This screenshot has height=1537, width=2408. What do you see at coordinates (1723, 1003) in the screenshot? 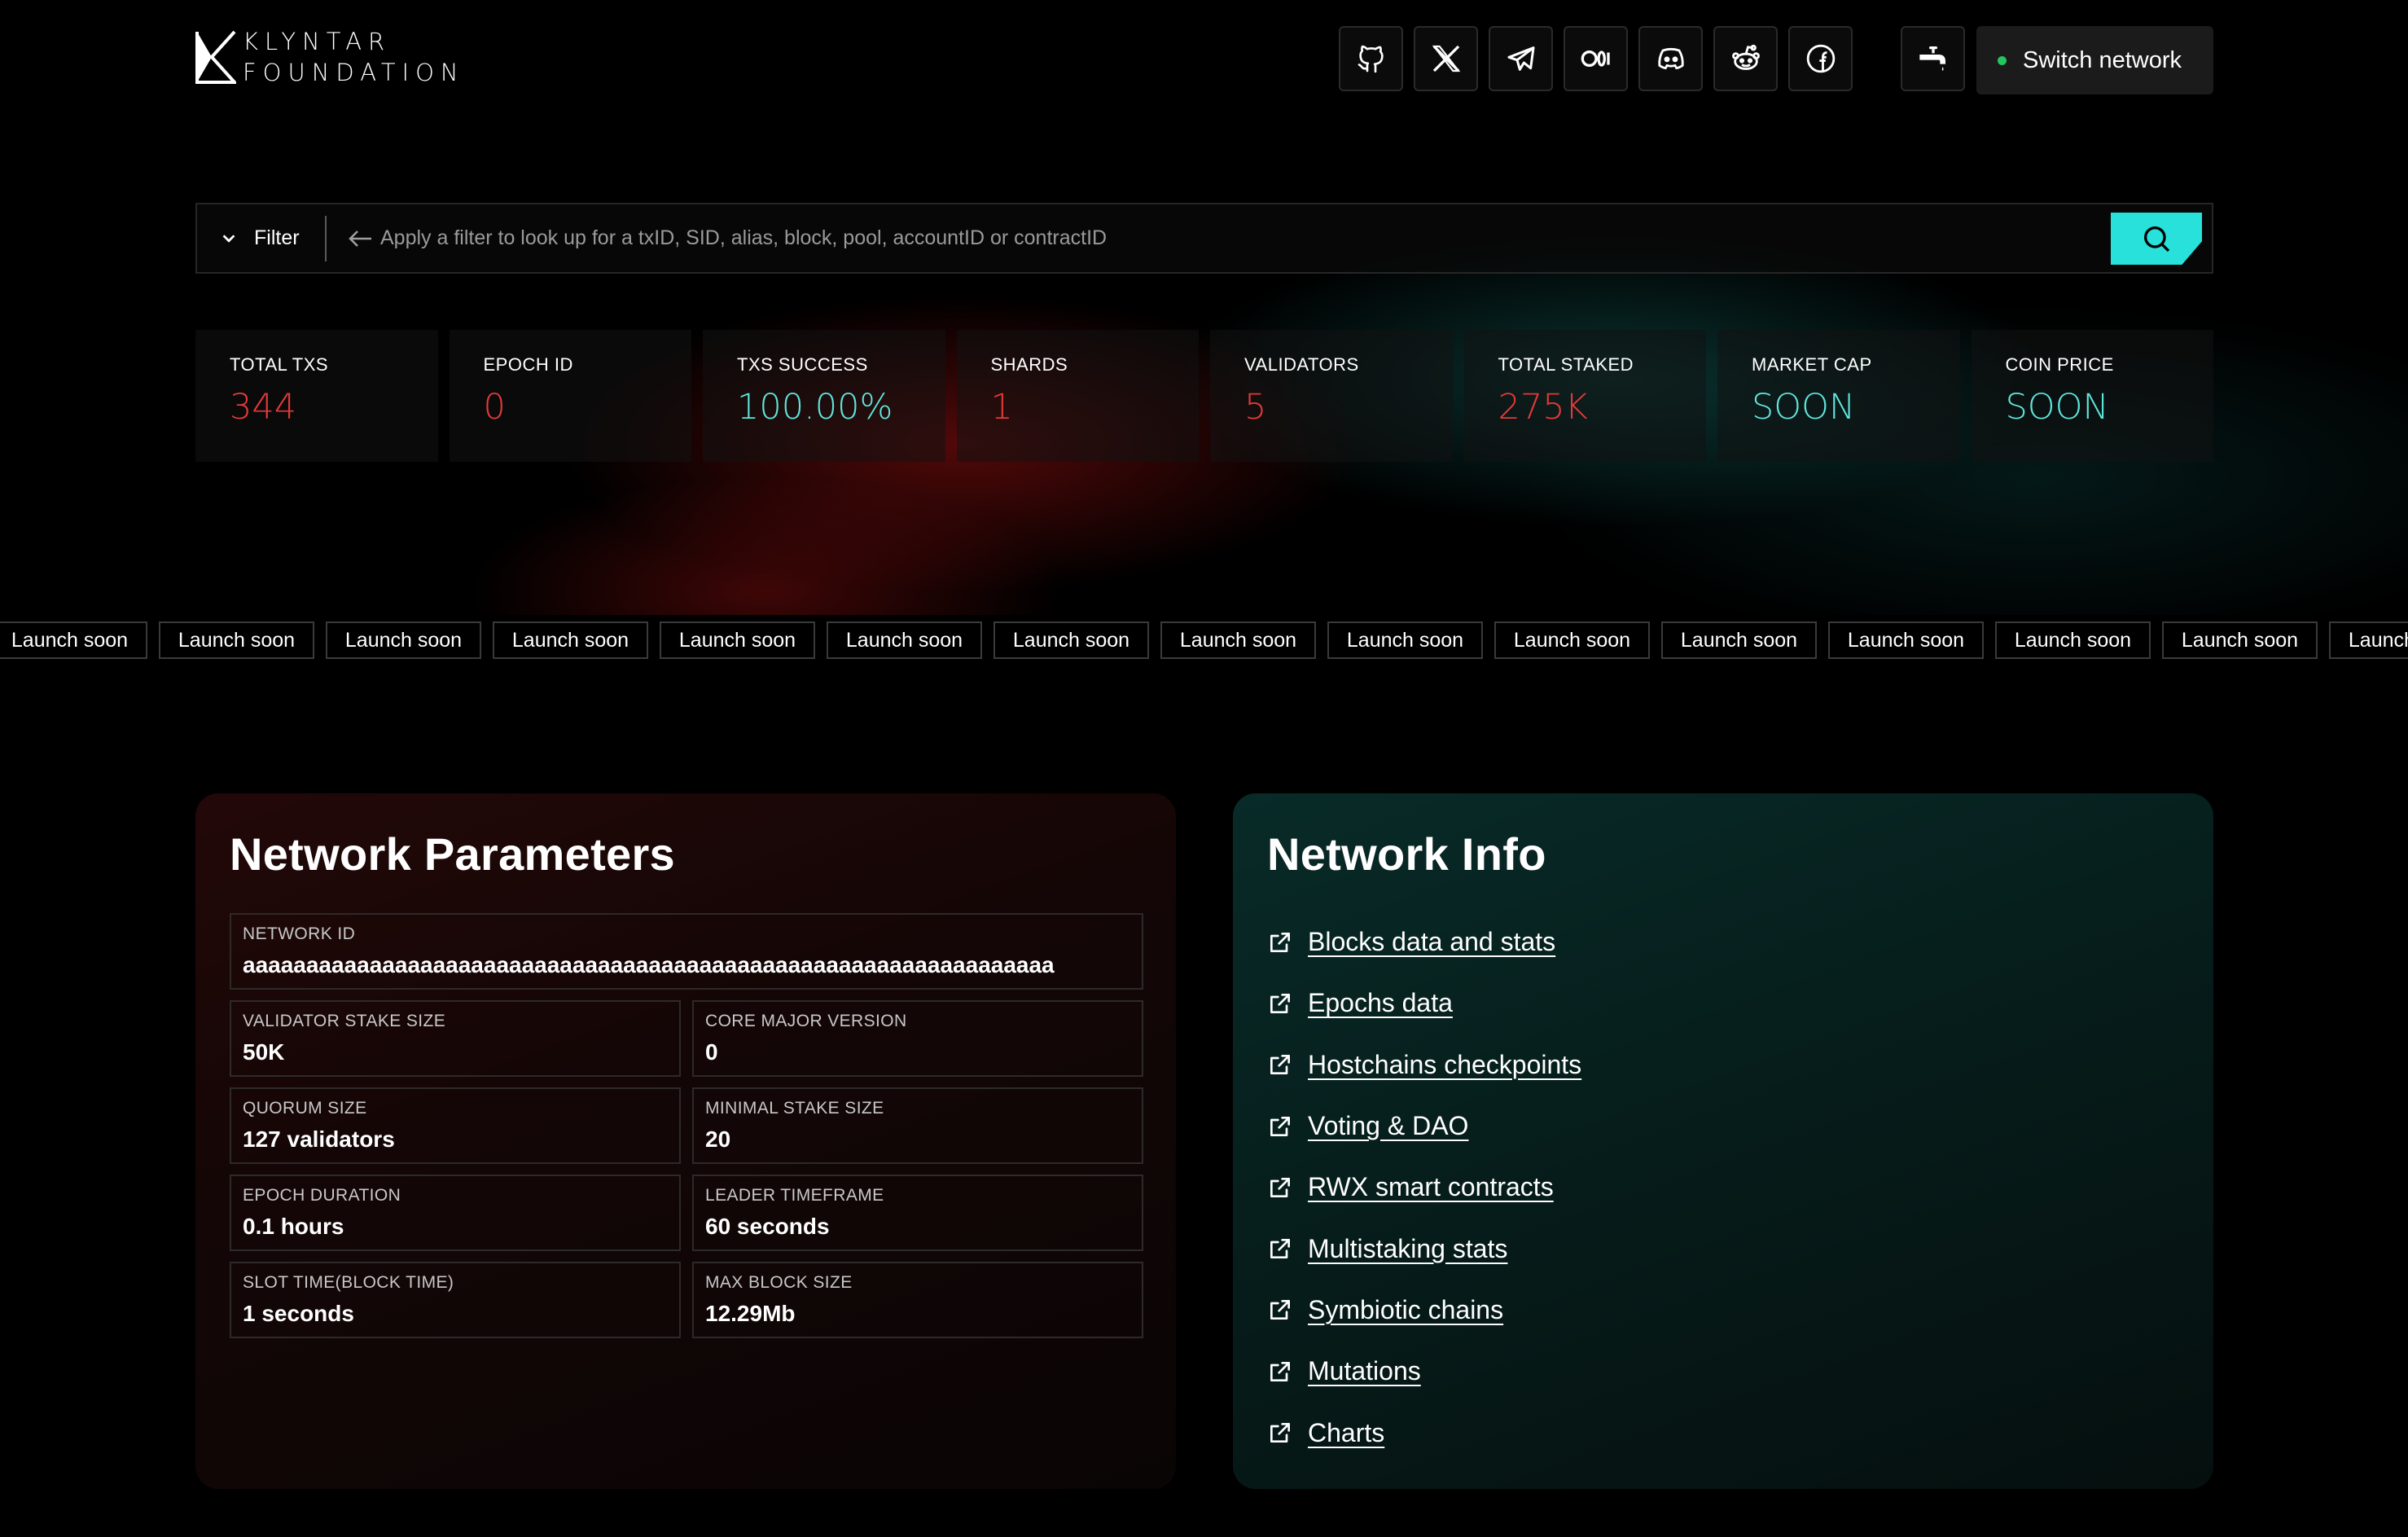
I see `network-info-link-item: Epochs data` at bounding box center [1723, 1003].